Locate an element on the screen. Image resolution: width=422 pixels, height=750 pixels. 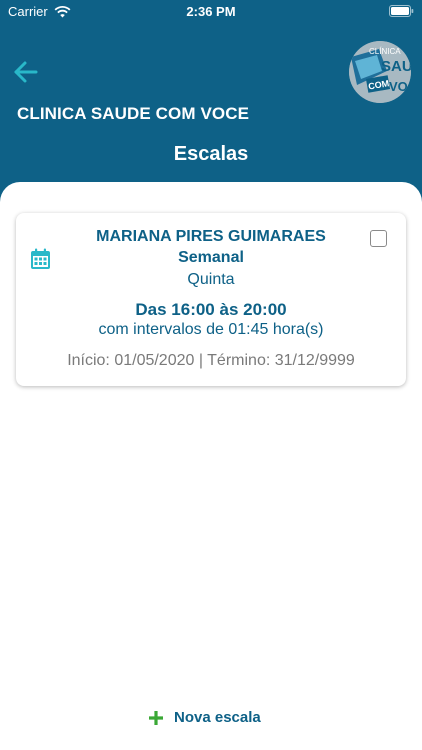
plus-icon is located at coordinates (156, 717).